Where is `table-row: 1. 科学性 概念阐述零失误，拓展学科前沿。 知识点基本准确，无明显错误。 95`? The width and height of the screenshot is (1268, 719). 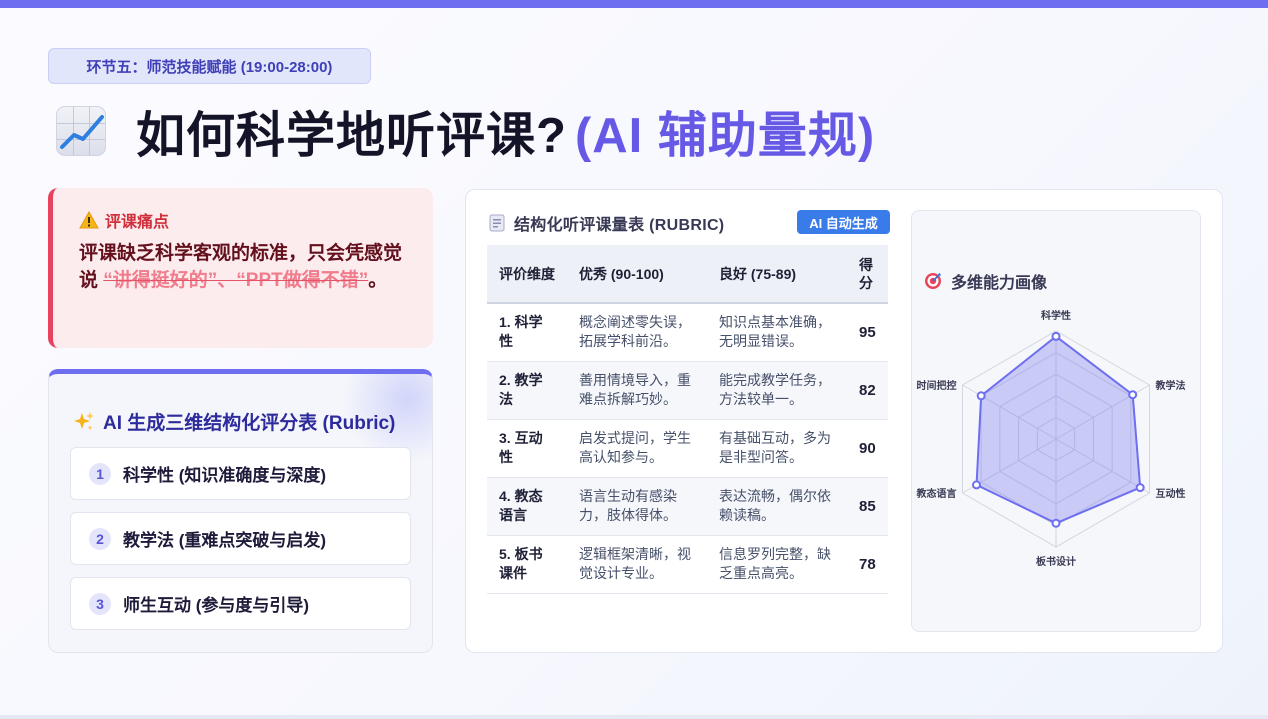
table-row: 1. 科学性 概念阐述零失误，拓展学科前沿。 知识点基本准确，无明显错误。 95 is located at coordinates (687, 332).